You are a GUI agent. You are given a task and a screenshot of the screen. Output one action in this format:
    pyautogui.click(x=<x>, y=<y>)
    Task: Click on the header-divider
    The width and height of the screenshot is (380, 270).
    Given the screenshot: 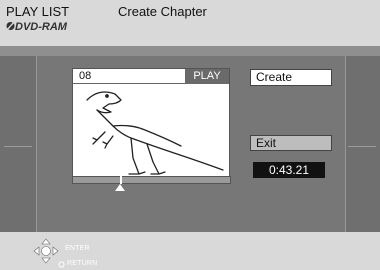 What is the action you would take?
    pyautogui.click(x=190, y=51)
    